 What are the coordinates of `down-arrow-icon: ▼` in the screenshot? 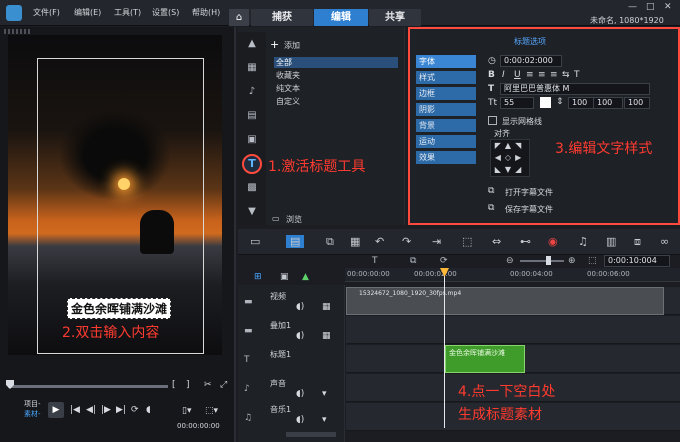 It's located at (252, 213).